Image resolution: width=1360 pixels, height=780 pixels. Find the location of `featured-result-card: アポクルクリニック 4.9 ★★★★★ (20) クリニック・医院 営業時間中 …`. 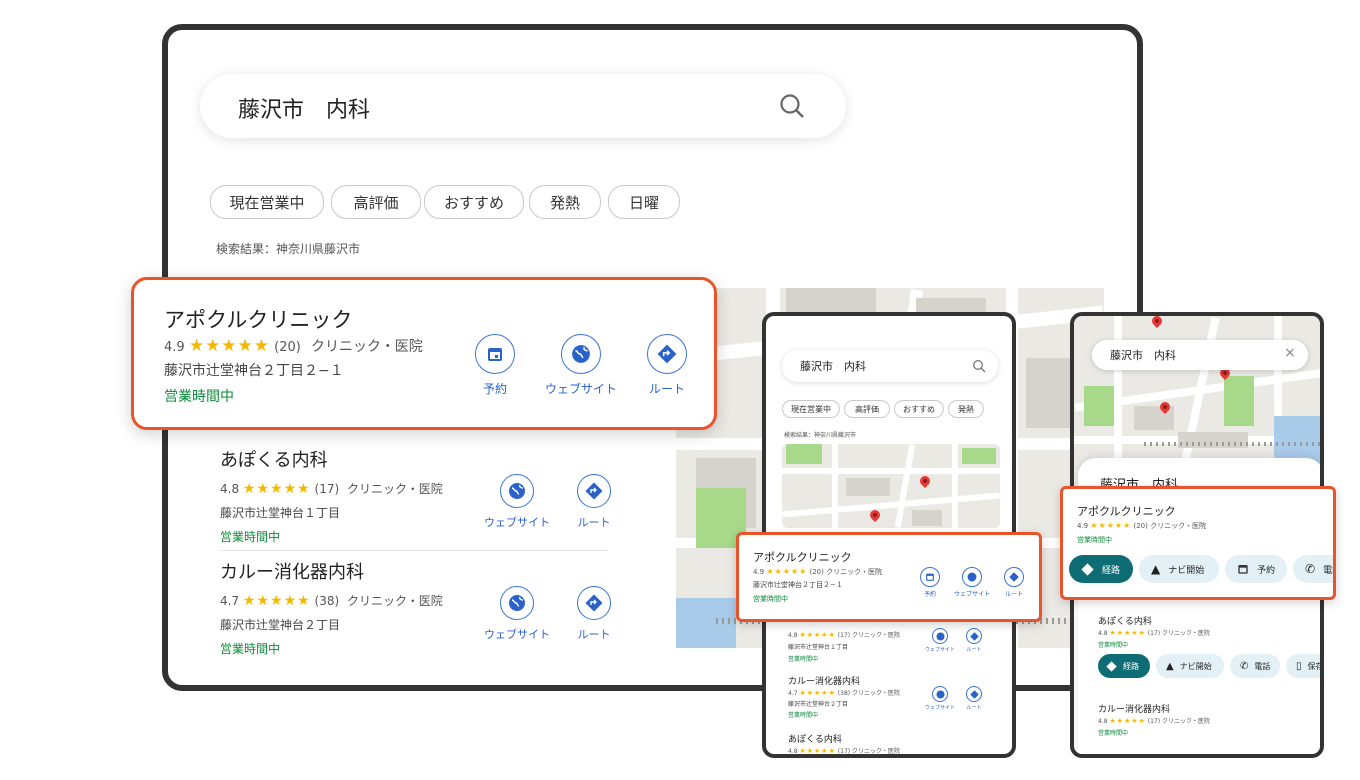

featured-result-card: アポクルクリニック 4.9 ★★★★★ (20) クリニック・医院 営業時間中 … is located at coordinates (1198, 543).